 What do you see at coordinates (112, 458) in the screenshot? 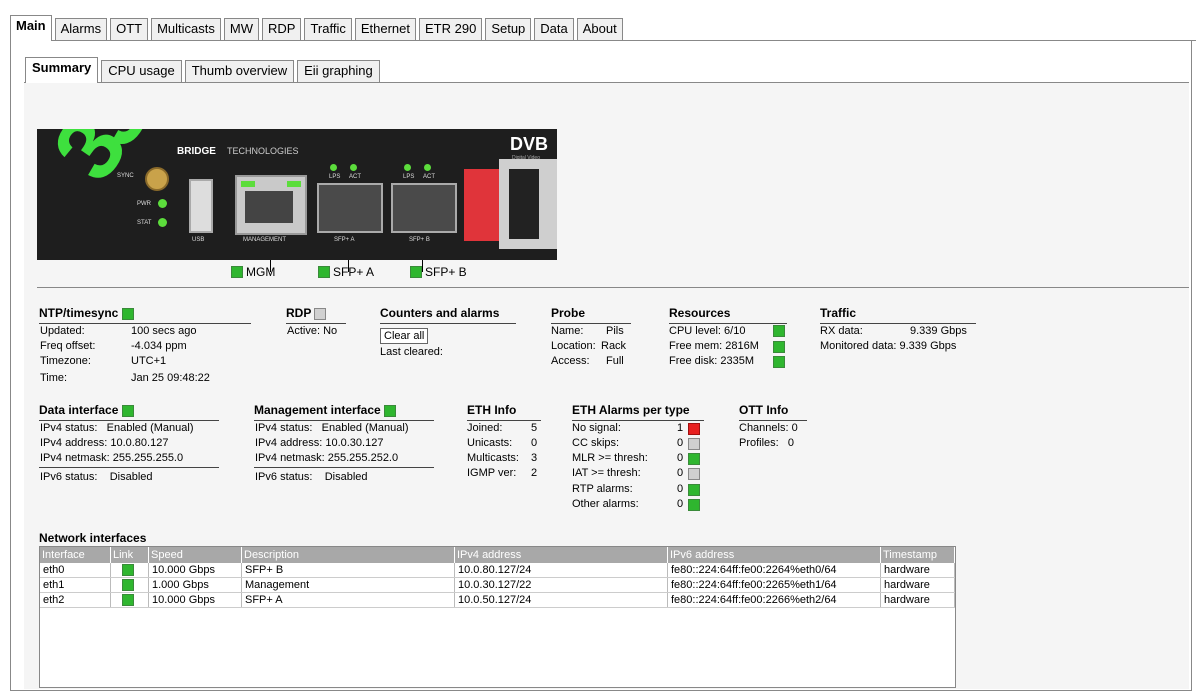
I see `data-ipv4-netmask: IPv4 netmask: 255.255.255.0` at bounding box center [112, 458].